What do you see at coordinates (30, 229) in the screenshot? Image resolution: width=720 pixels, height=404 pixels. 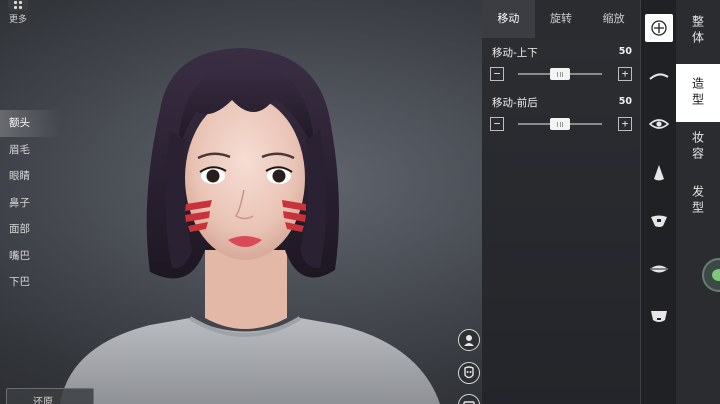 I see `menu-item-face: 面部` at bounding box center [30, 229].